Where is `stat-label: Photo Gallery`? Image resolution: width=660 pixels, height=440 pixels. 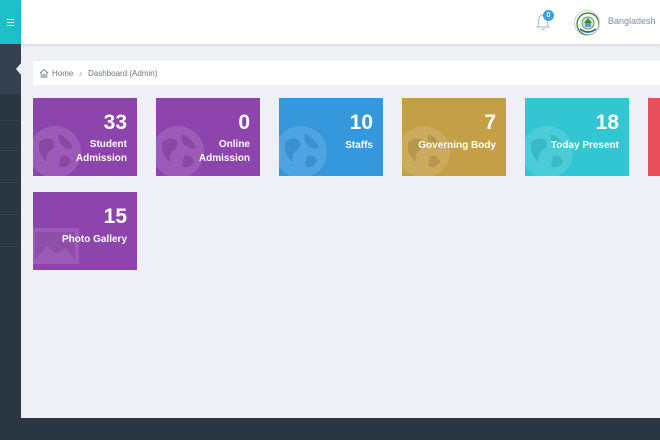
stat-label: Photo Gallery is located at coordinates (94, 240).